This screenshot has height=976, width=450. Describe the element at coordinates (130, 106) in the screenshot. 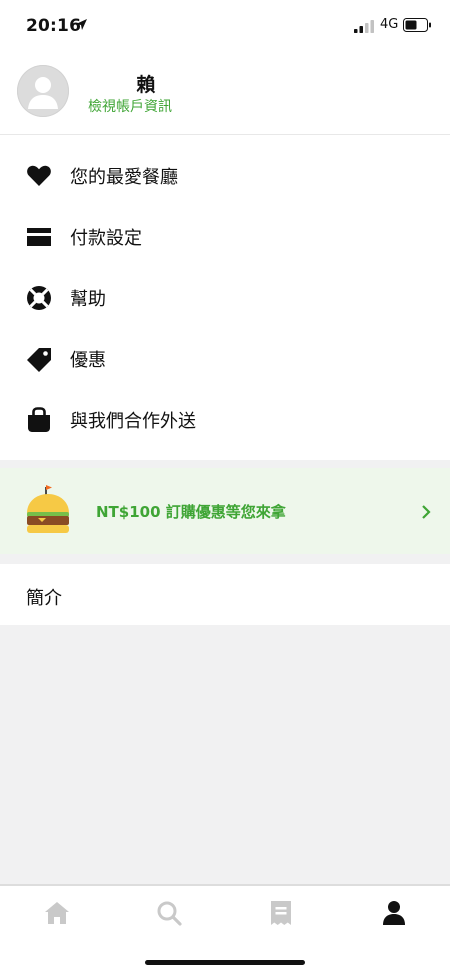

I see `view-account-link: 檢視帳戶資訊` at that location.